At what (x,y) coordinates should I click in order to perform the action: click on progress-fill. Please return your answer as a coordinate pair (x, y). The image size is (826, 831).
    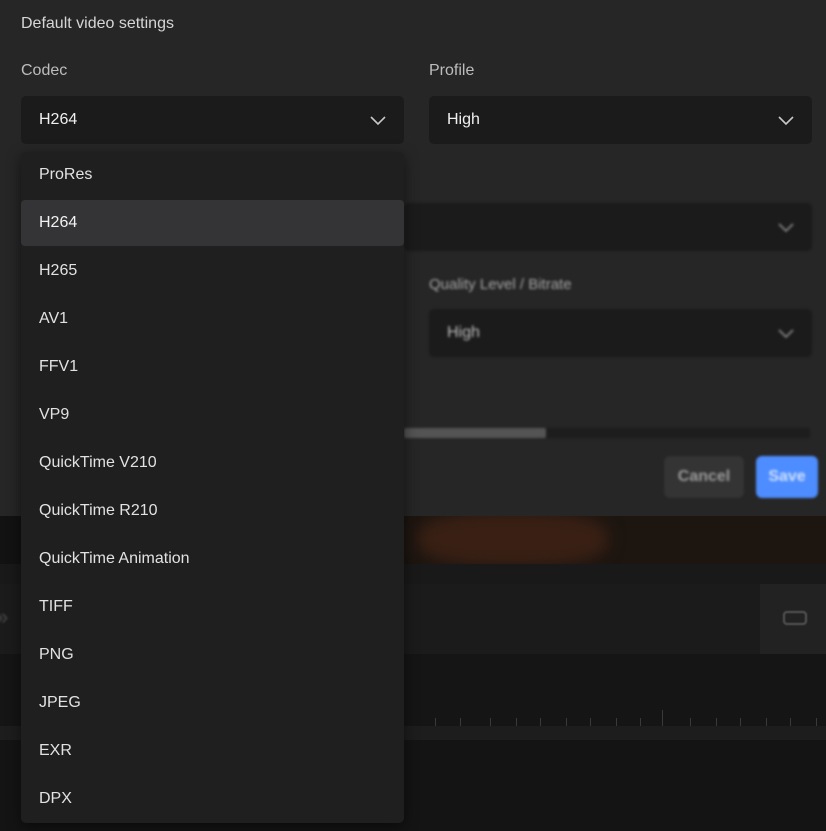
    Looking at the image, I should click on (475, 433).